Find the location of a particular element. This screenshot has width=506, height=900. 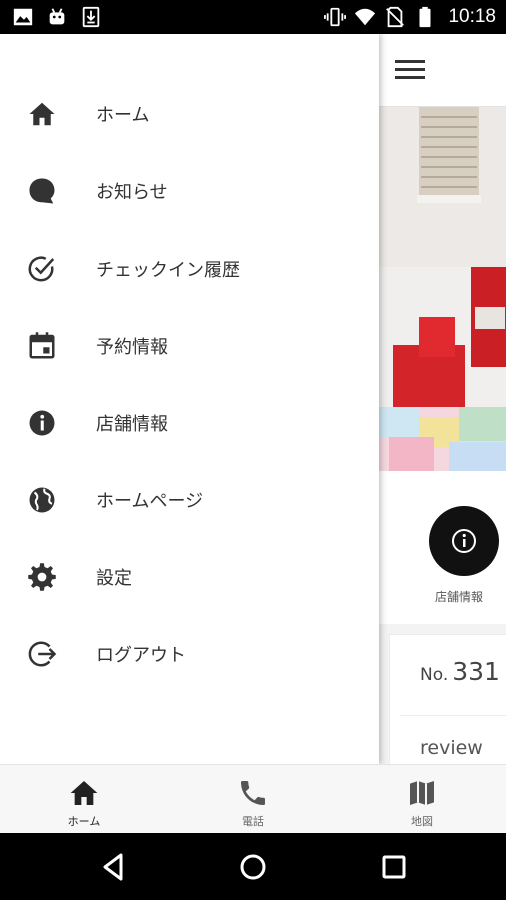

android-icon is located at coordinates (57, 16).